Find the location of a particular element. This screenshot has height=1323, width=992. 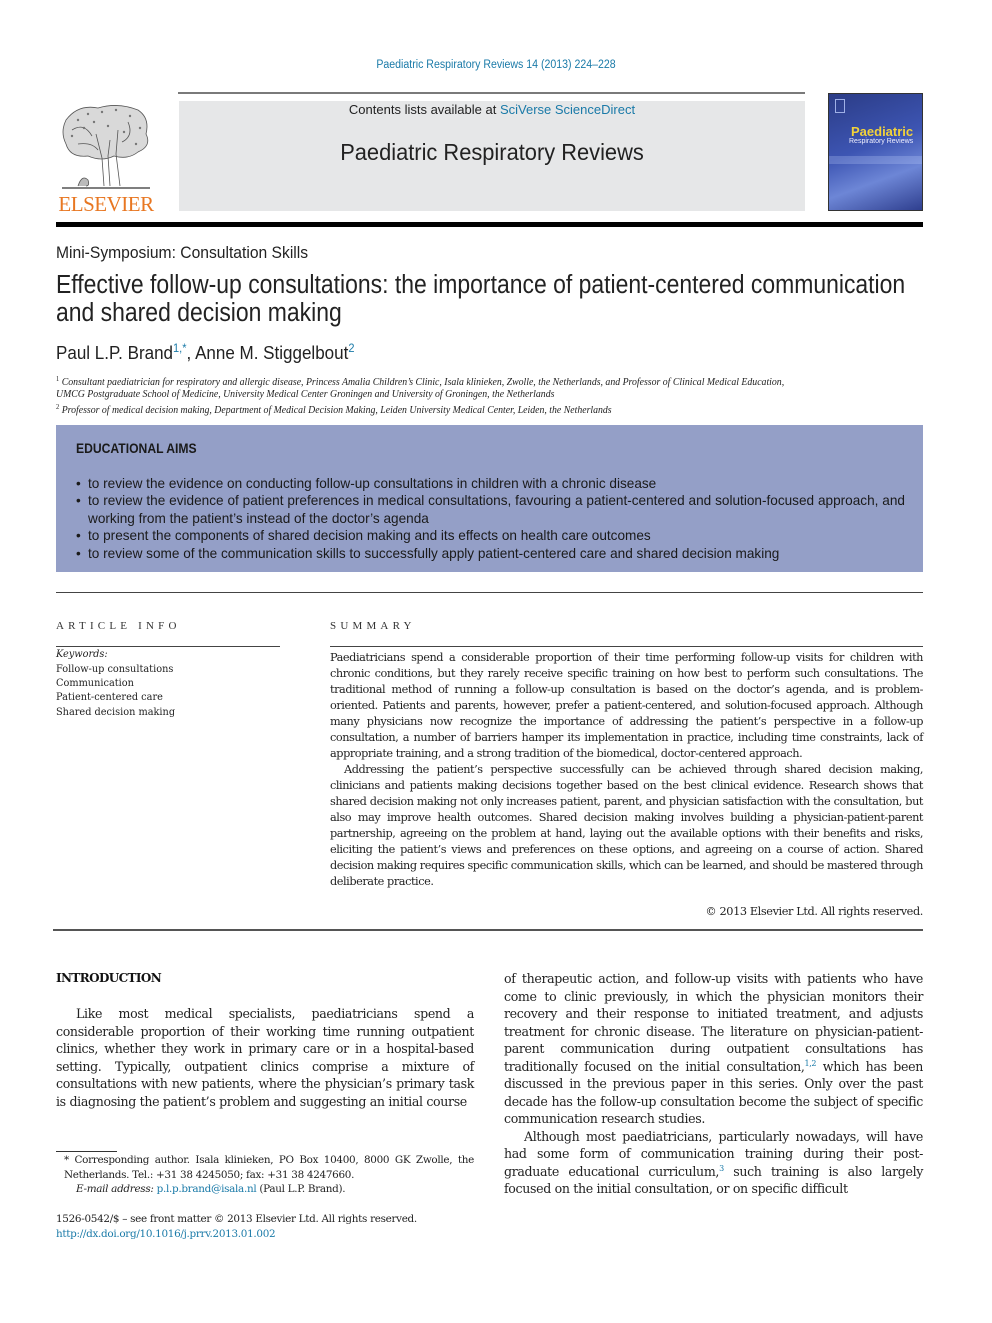

elsevier-tree-icon is located at coordinates (106, 147).